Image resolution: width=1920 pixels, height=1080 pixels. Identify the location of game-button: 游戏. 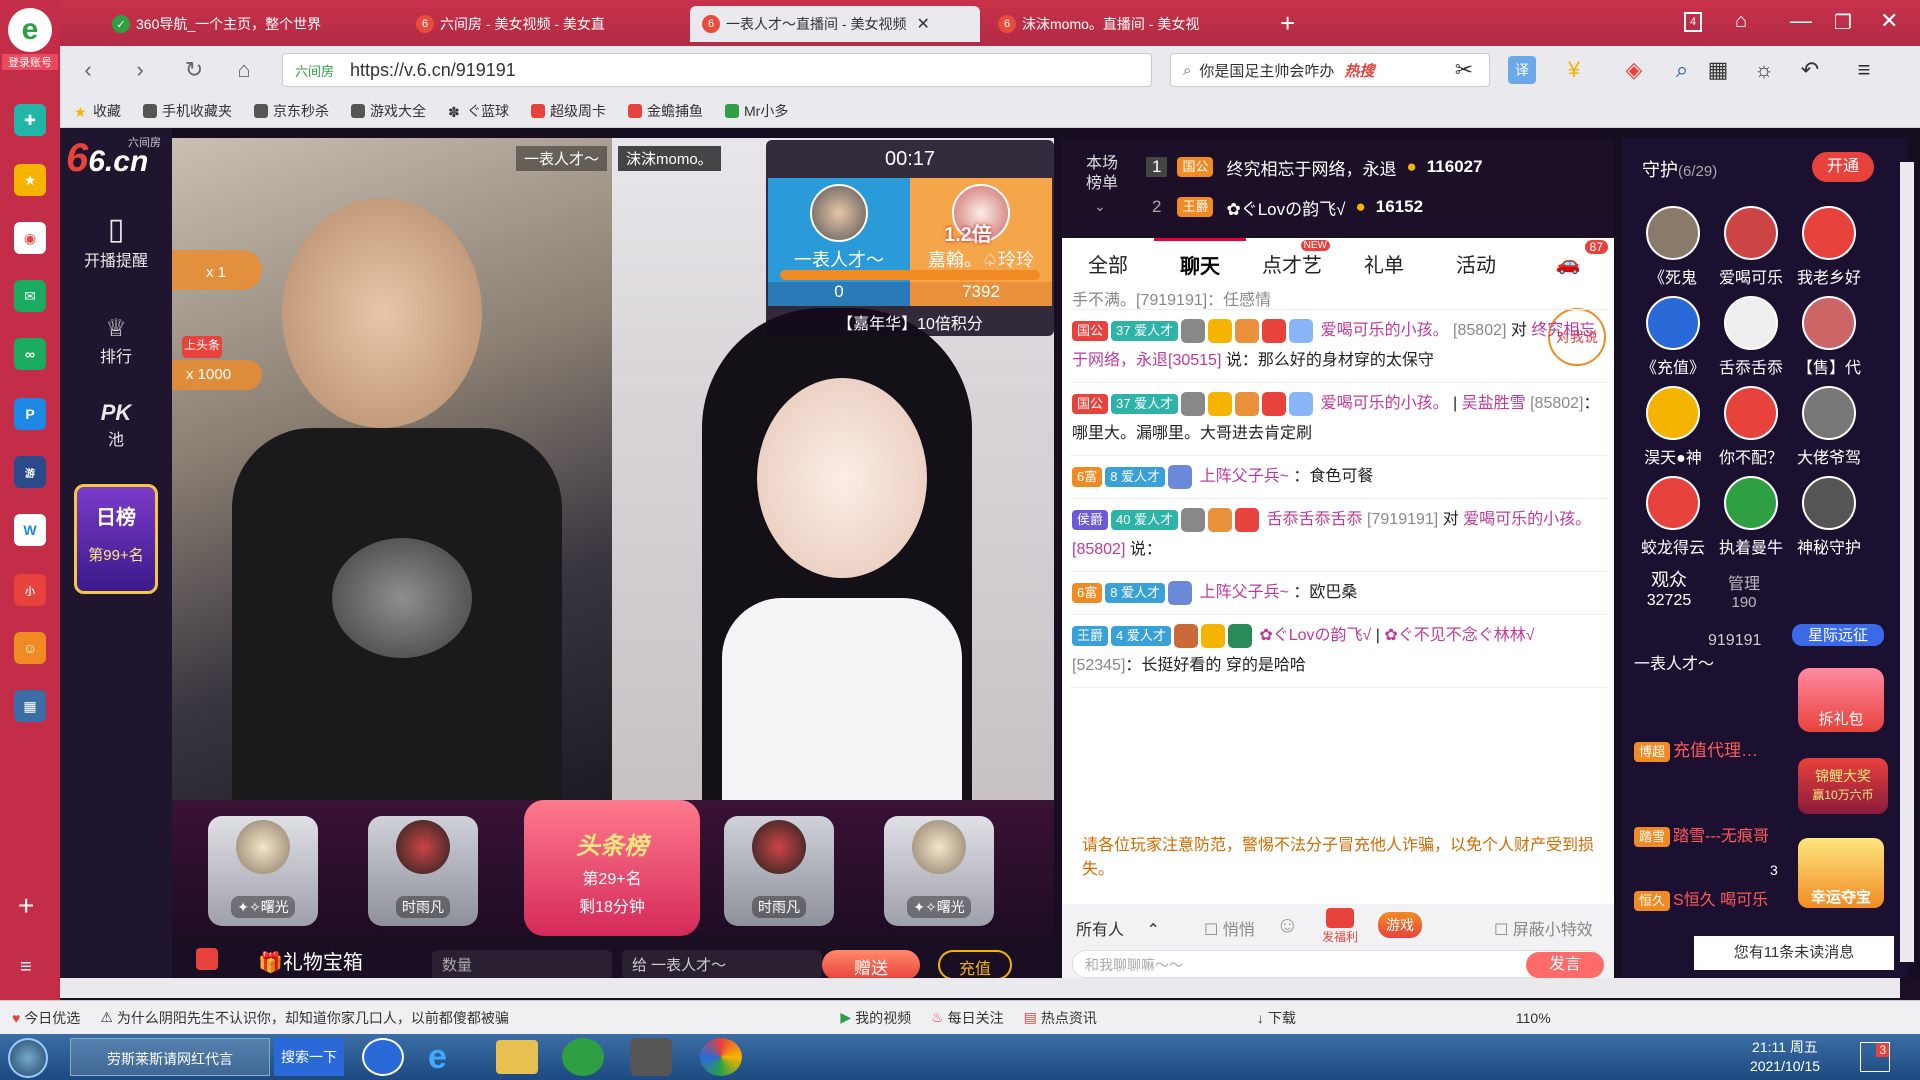
(1400, 925).